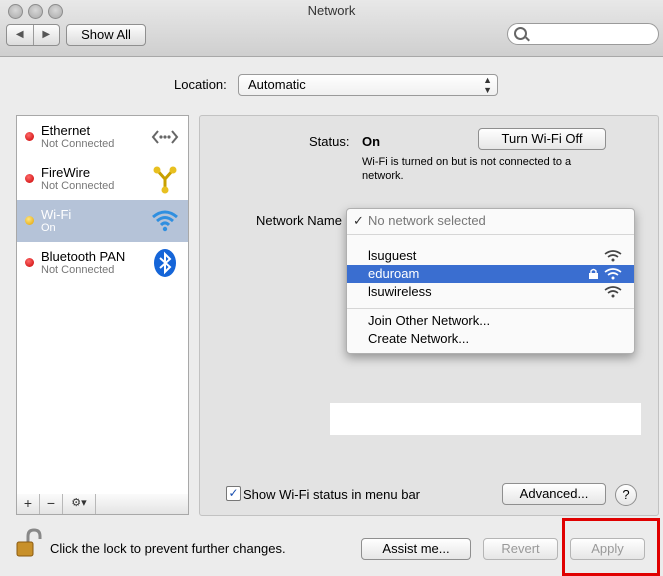 The height and width of the screenshot is (576, 663). What do you see at coordinates (520, 33) in the screenshot?
I see `search-icon` at bounding box center [520, 33].